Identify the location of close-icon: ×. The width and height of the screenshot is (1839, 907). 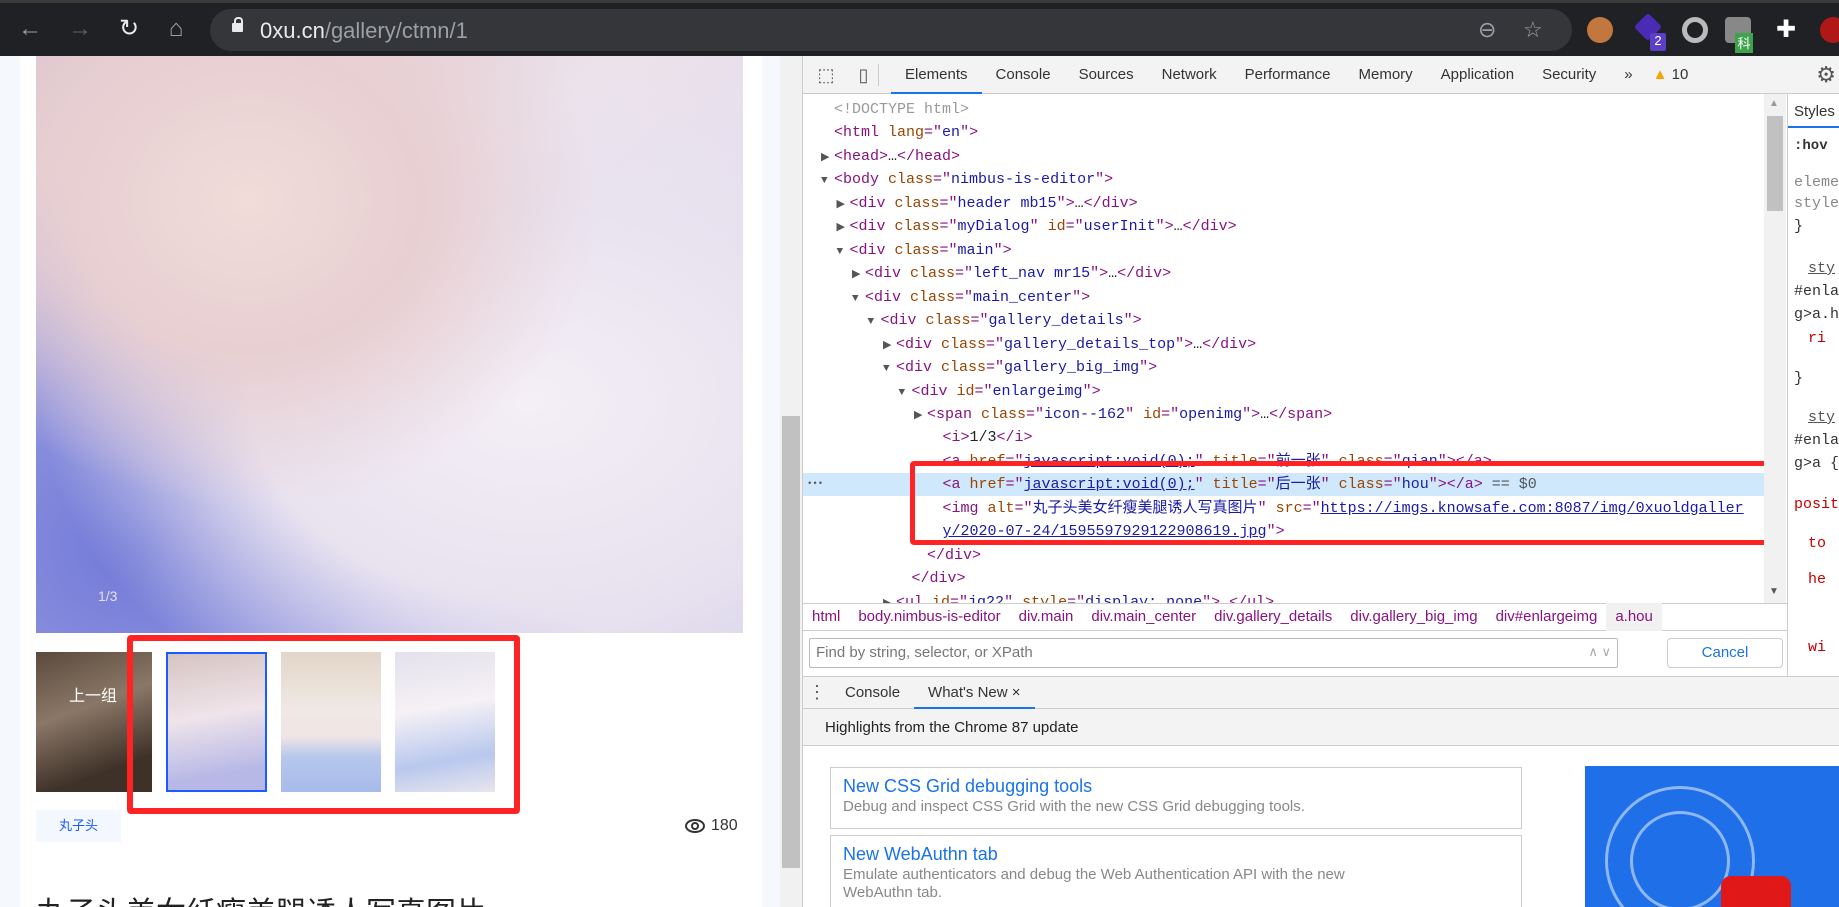
(1016, 692).